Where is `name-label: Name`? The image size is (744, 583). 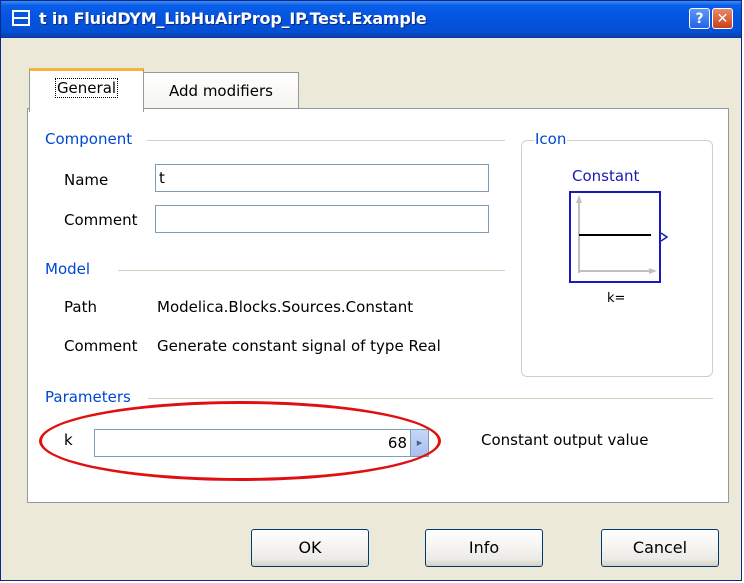 name-label: Name is located at coordinates (86, 180).